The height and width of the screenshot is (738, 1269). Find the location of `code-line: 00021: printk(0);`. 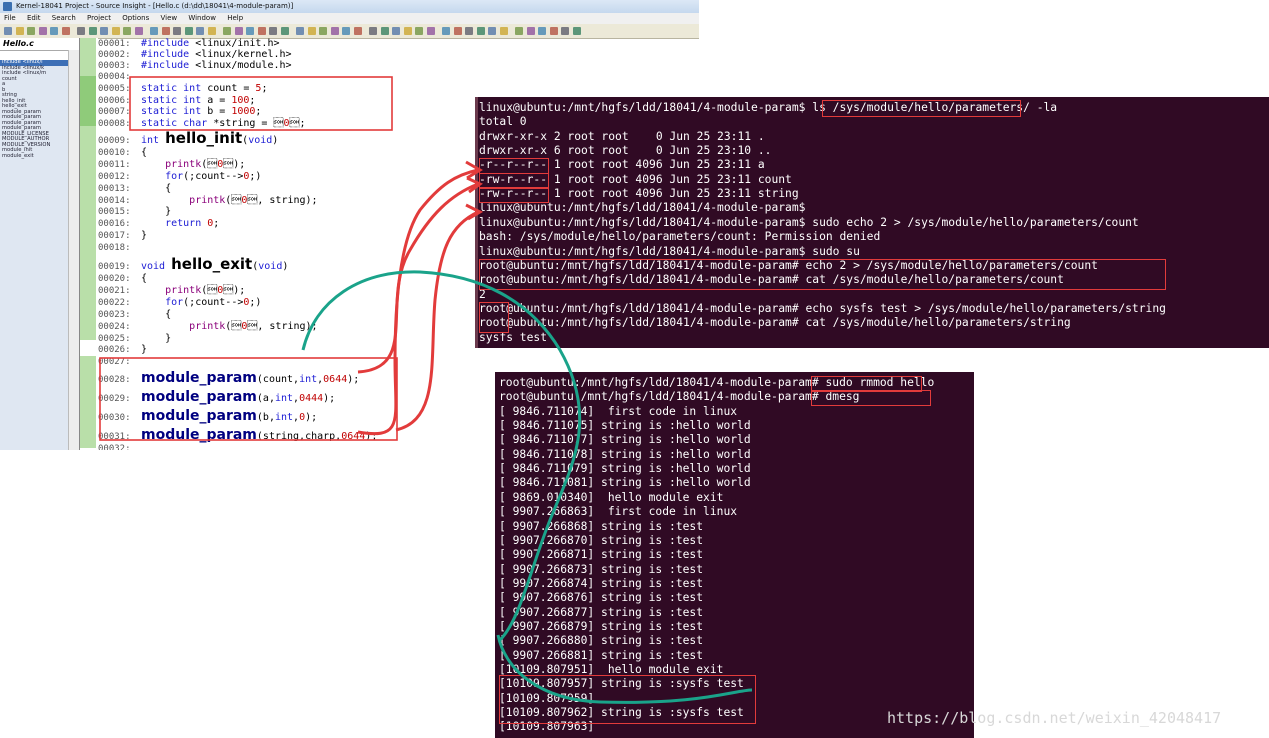

code-line: 00021: printk(0); is located at coordinates (171, 291).